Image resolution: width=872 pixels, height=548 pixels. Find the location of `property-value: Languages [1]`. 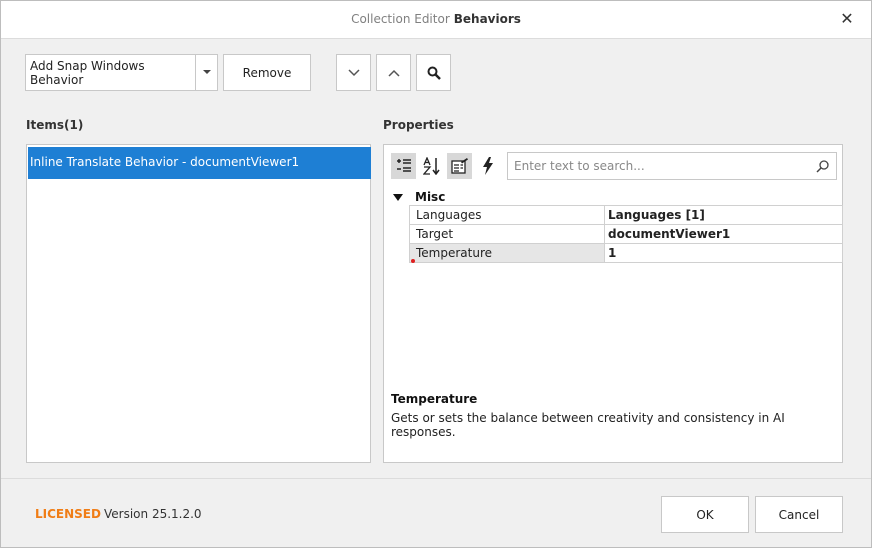

property-value: Languages [1] is located at coordinates (724, 215).